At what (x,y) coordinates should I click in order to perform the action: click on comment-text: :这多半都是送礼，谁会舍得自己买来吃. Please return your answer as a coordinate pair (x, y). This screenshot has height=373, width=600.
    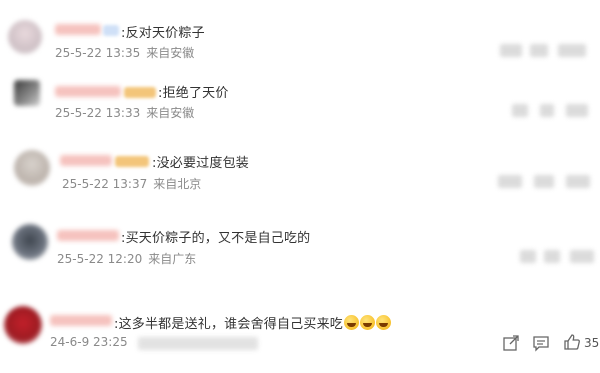
    Looking at the image, I should click on (252, 322).